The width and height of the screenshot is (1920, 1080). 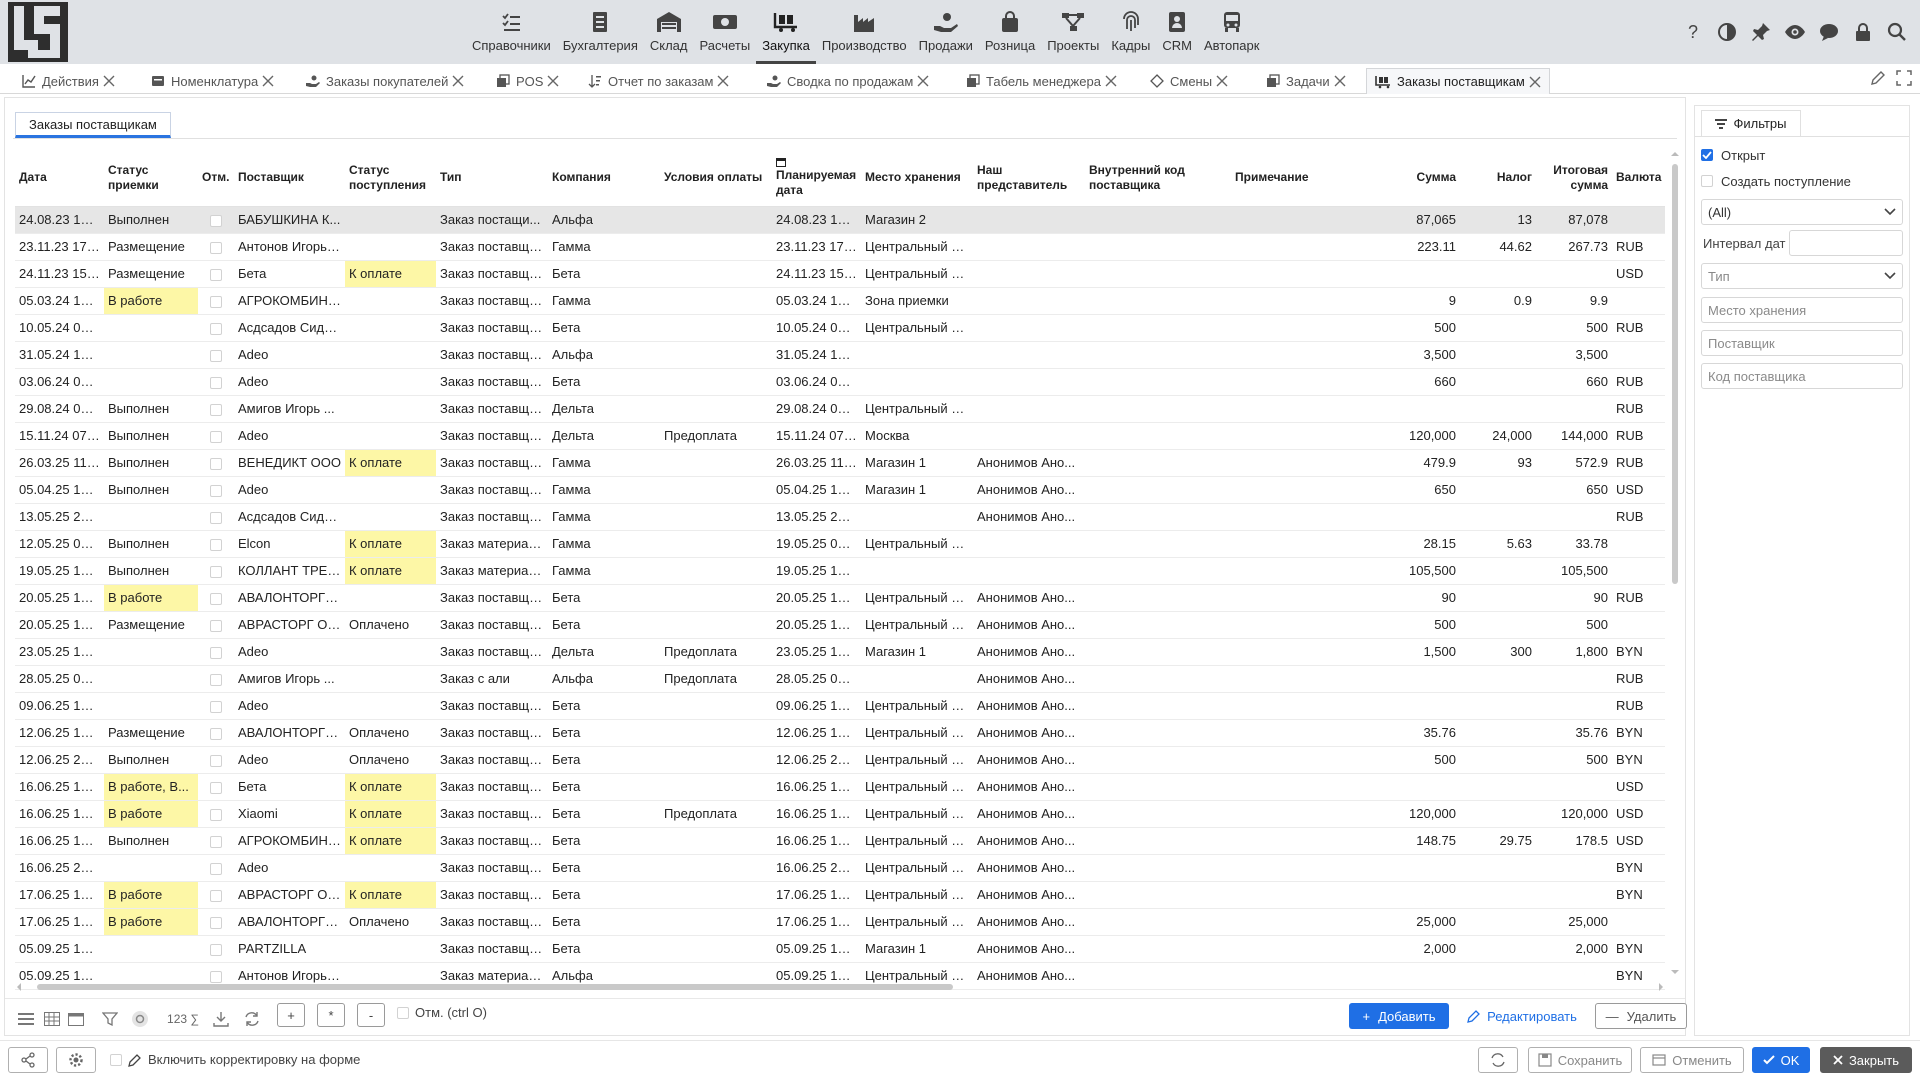 What do you see at coordinates (1574, 652) in the screenshot?
I see `table-cell: 1,800` at bounding box center [1574, 652].